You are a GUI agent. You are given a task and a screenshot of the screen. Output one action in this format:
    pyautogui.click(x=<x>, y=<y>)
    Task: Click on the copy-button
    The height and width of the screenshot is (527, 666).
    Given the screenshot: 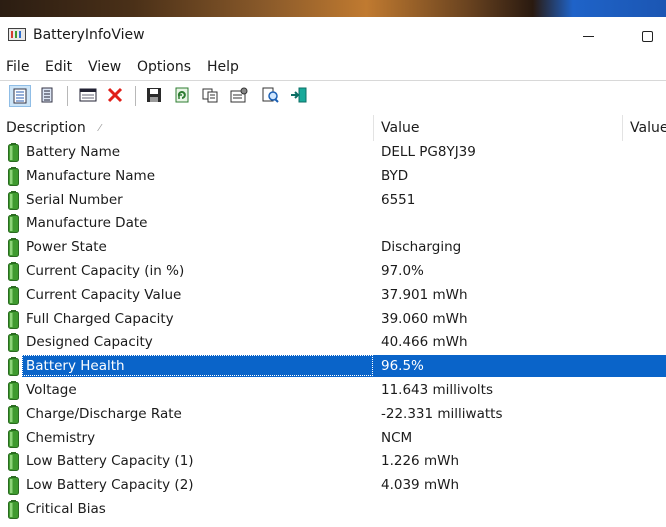 What is the action you would take?
    pyautogui.click(x=211, y=96)
    